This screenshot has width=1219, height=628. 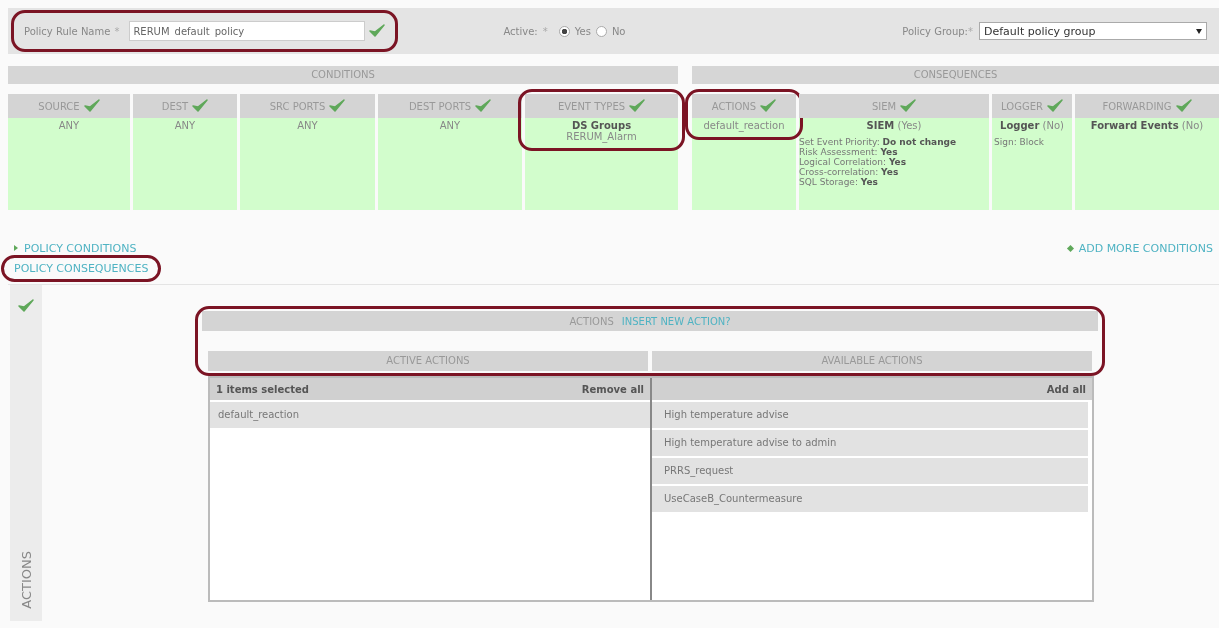 I want to click on column-header: AVAILABLE ACTIONS, so click(x=872, y=361).